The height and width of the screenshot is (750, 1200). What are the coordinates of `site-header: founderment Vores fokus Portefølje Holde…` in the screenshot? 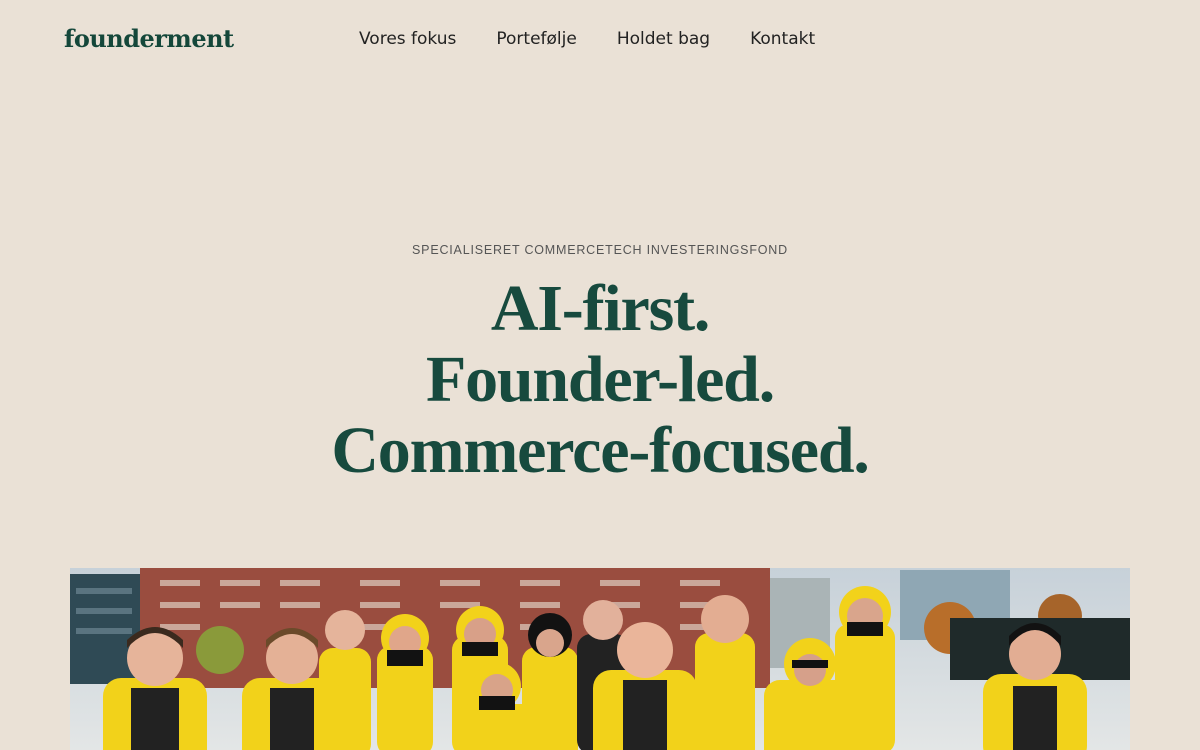 It's located at (600, 40).